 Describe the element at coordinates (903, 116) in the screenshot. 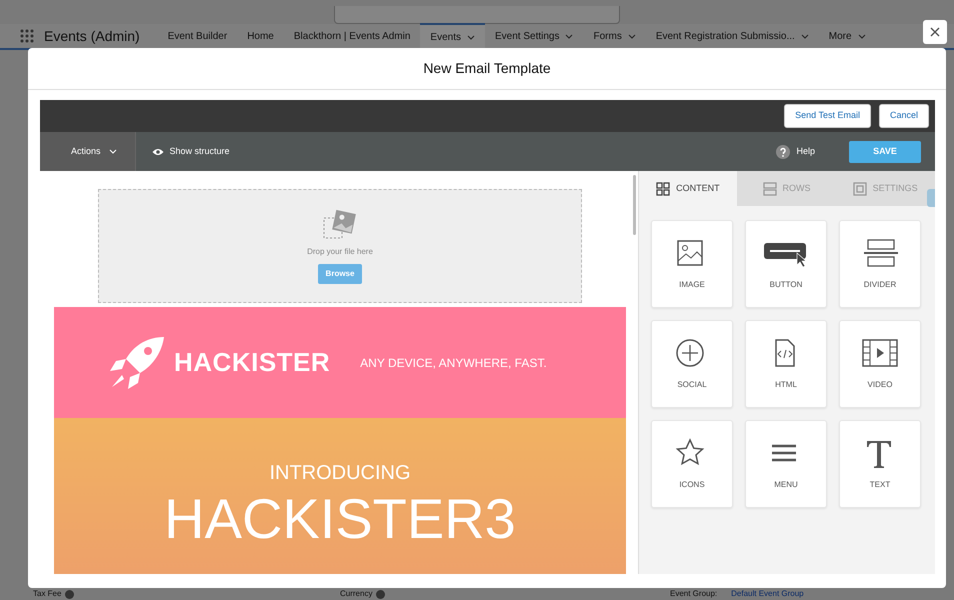

I see `header-button: Cancel` at that location.